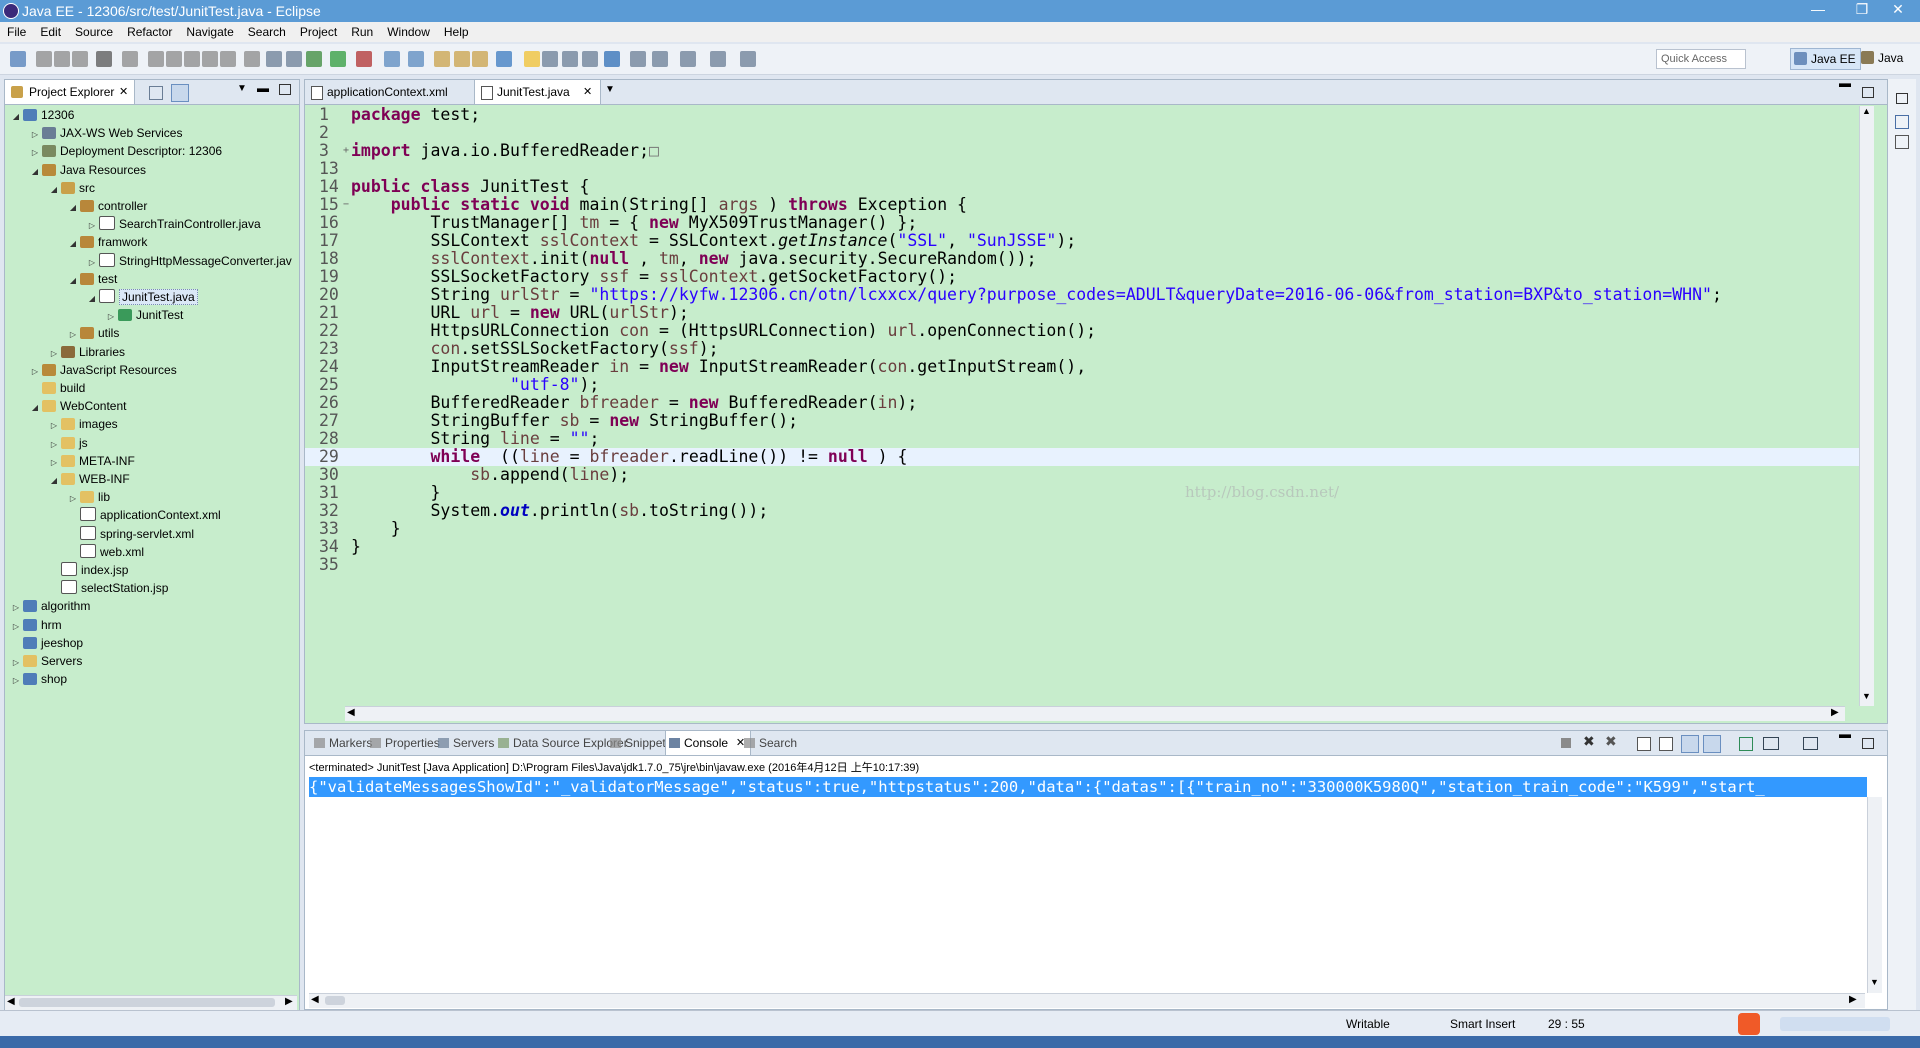  Describe the element at coordinates (263, 88) in the screenshot. I see `minimize-view-icon: ▬` at that location.